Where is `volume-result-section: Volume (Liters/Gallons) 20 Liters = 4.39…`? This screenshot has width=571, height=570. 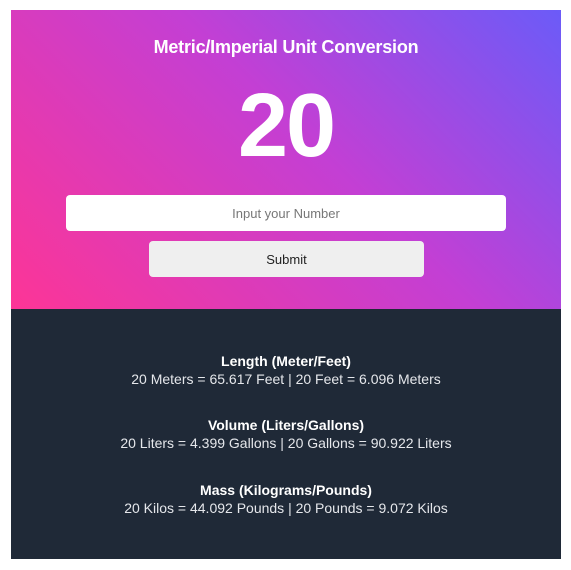 volume-result-section: Volume (Liters/Gallons) 20 Liters = 4.39… is located at coordinates (286, 434).